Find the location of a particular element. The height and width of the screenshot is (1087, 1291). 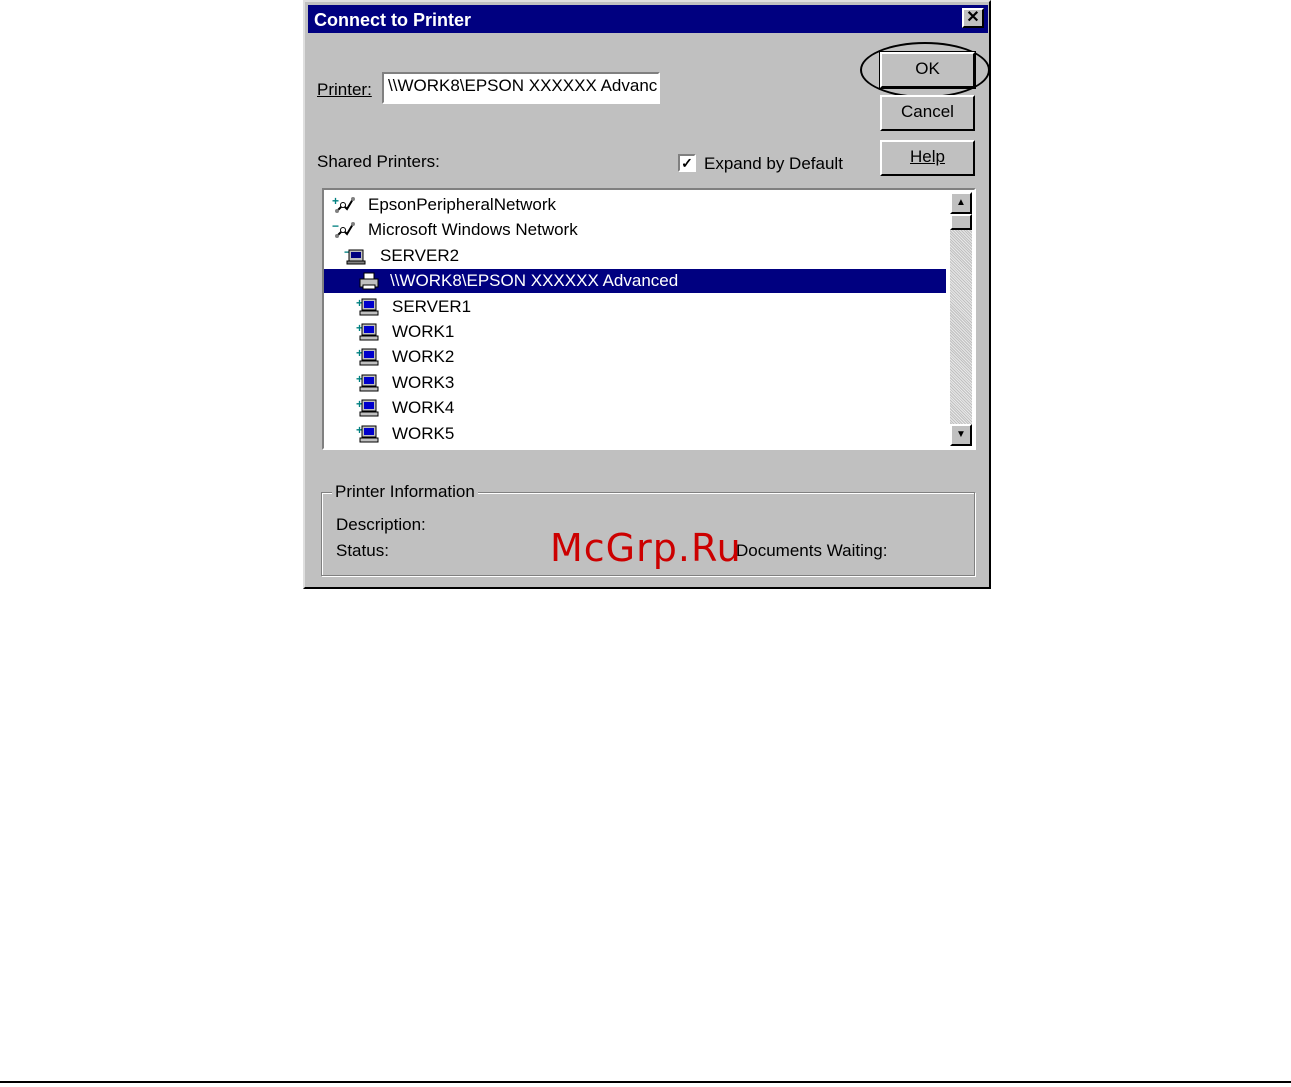

documents-waiting-label: Documents Waiting: is located at coordinates (812, 550).